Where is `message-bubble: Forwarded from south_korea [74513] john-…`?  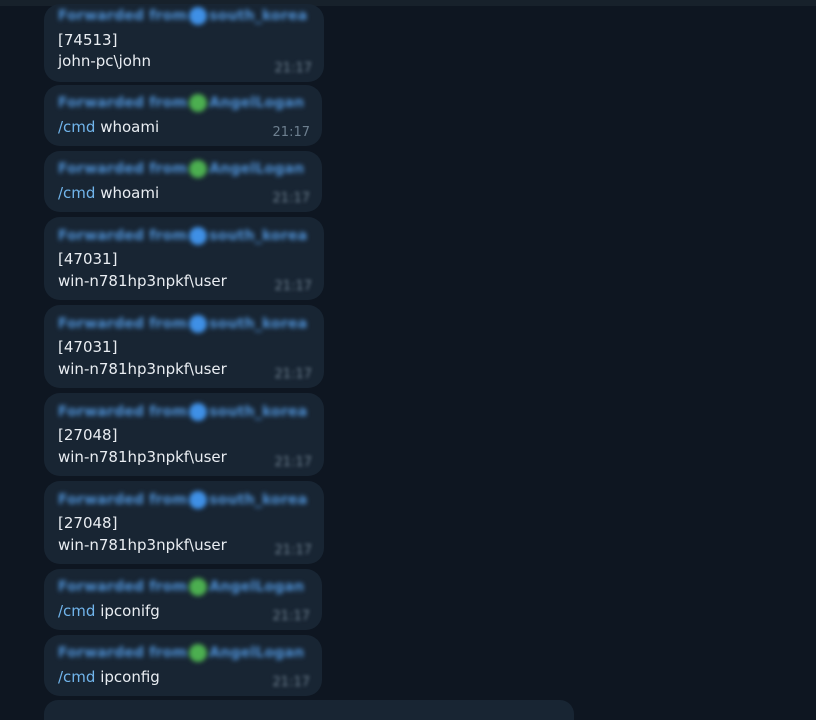
message-bubble: Forwarded from south_korea [74513] john-… is located at coordinates (184, 43).